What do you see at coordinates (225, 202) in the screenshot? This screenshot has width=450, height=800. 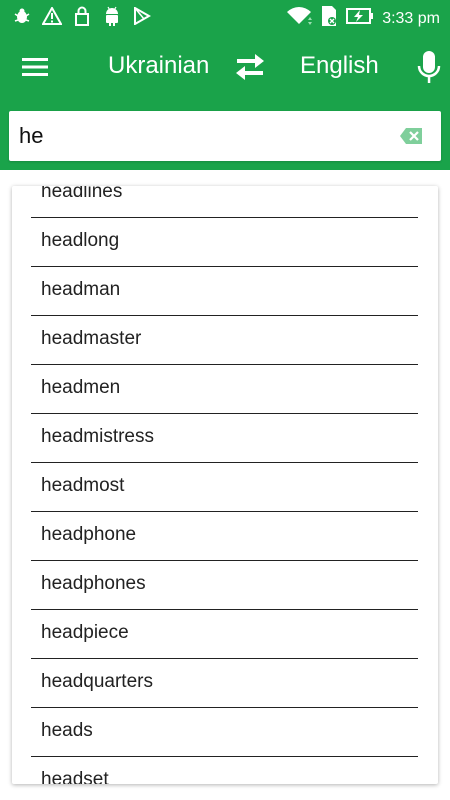 I see `suggestion-item: headlines` at bounding box center [225, 202].